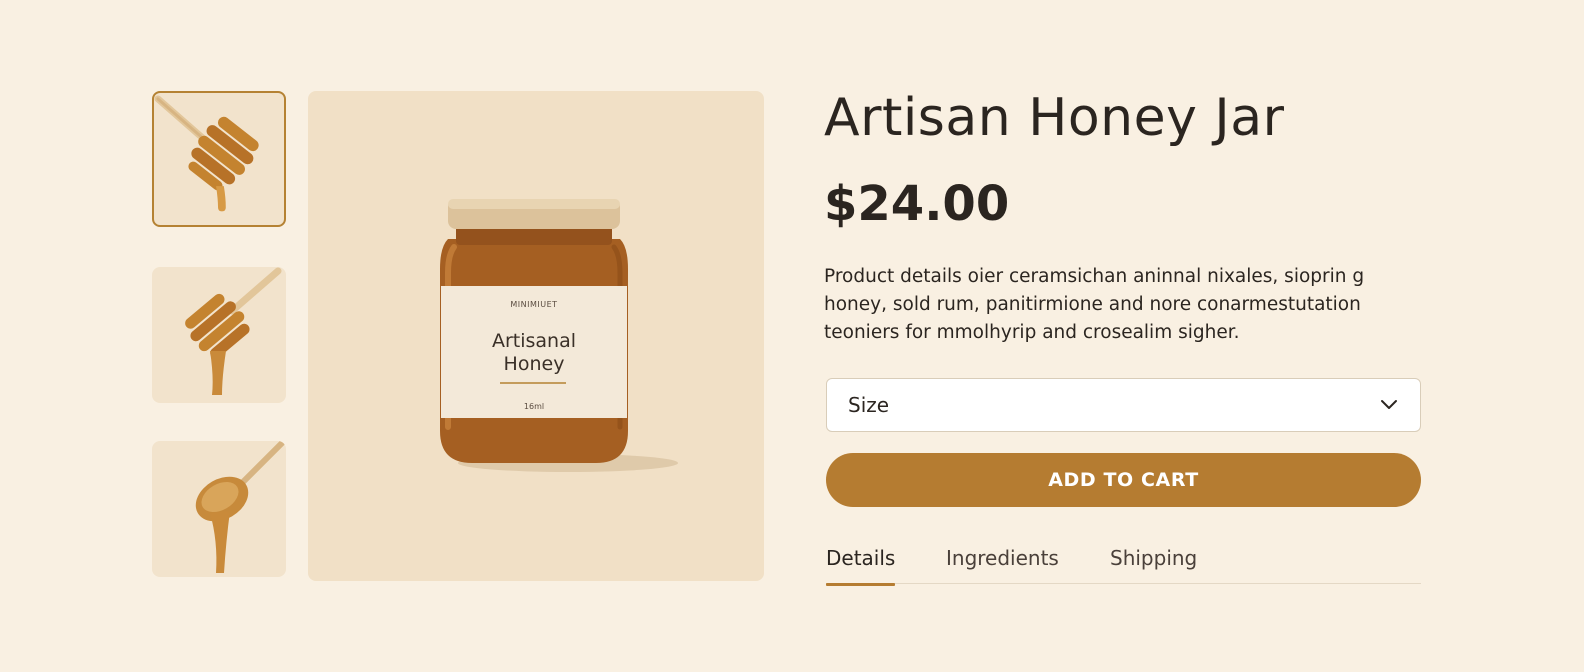 The height and width of the screenshot is (672, 1584). I want to click on size-select-label: Size, so click(869, 405).